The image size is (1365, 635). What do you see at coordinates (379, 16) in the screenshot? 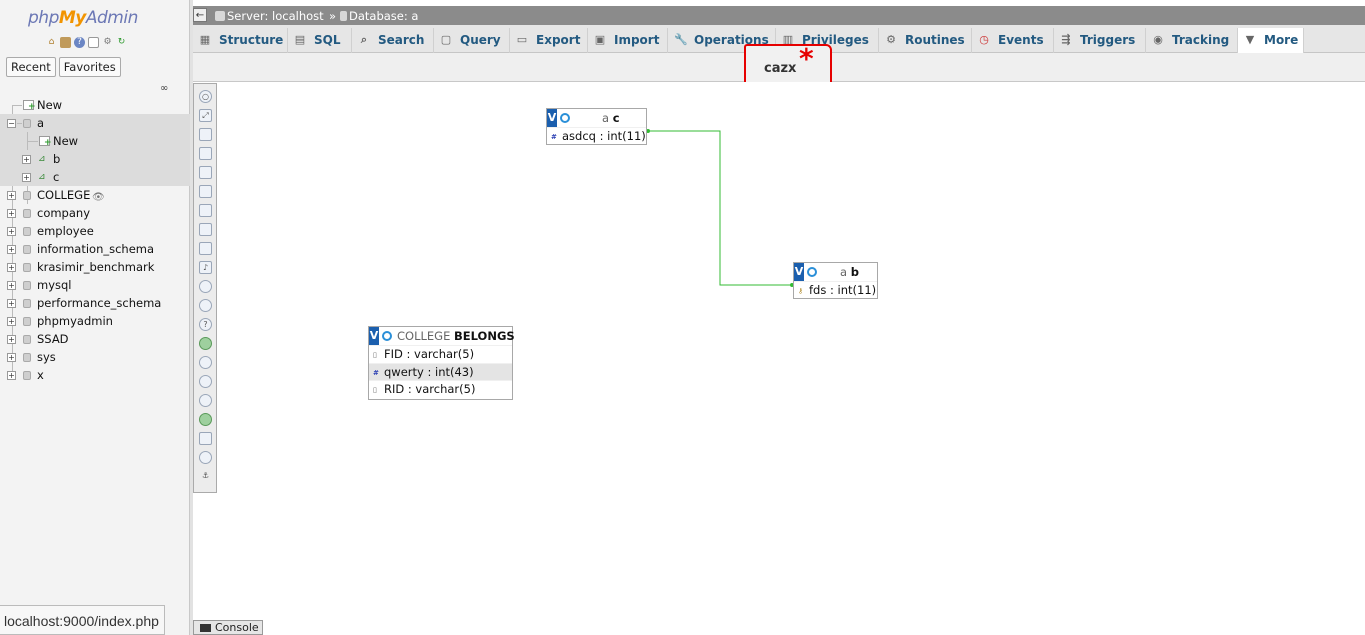
I see `breadcrumb-database: Database: a` at bounding box center [379, 16].